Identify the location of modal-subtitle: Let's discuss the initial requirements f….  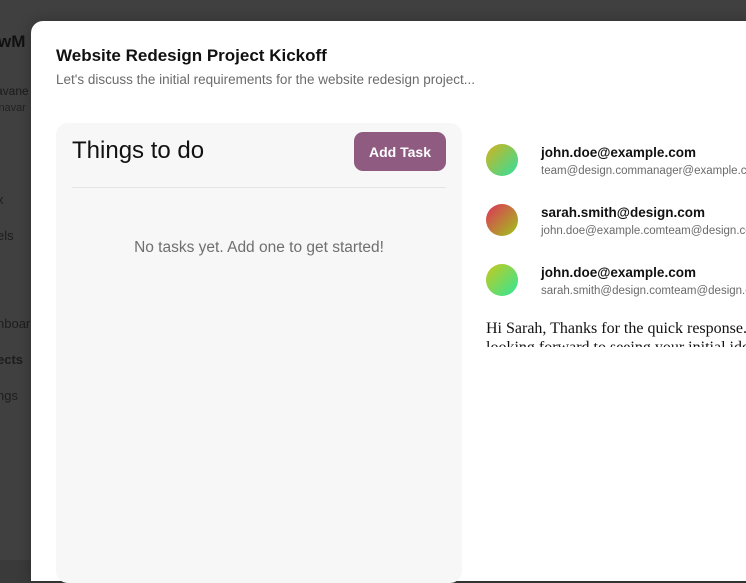
(266, 79).